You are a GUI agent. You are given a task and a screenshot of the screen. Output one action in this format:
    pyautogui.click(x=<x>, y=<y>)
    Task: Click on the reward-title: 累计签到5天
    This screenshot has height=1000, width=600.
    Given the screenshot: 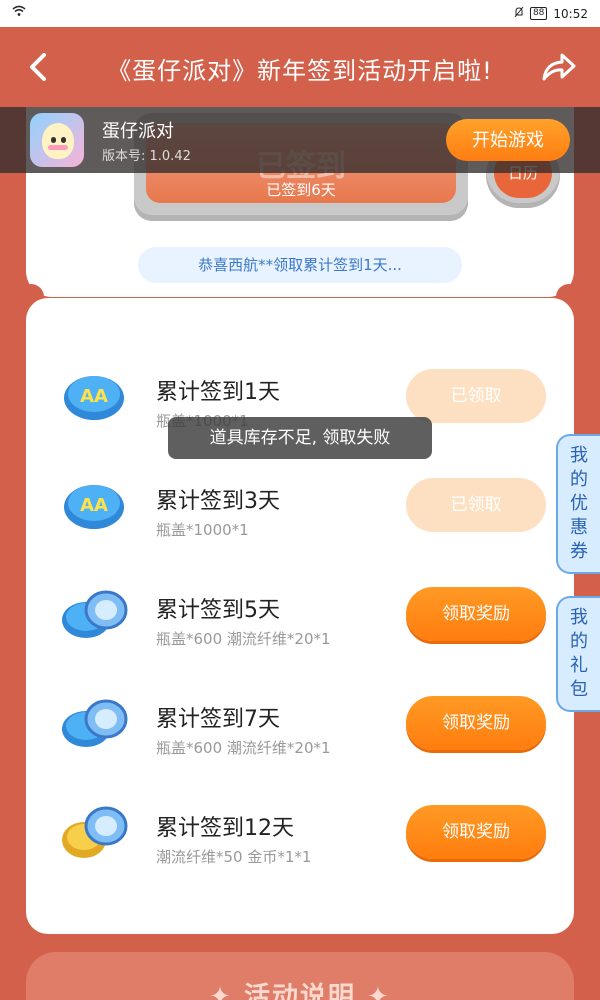 What is the action you would take?
    pyautogui.click(x=218, y=610)
    